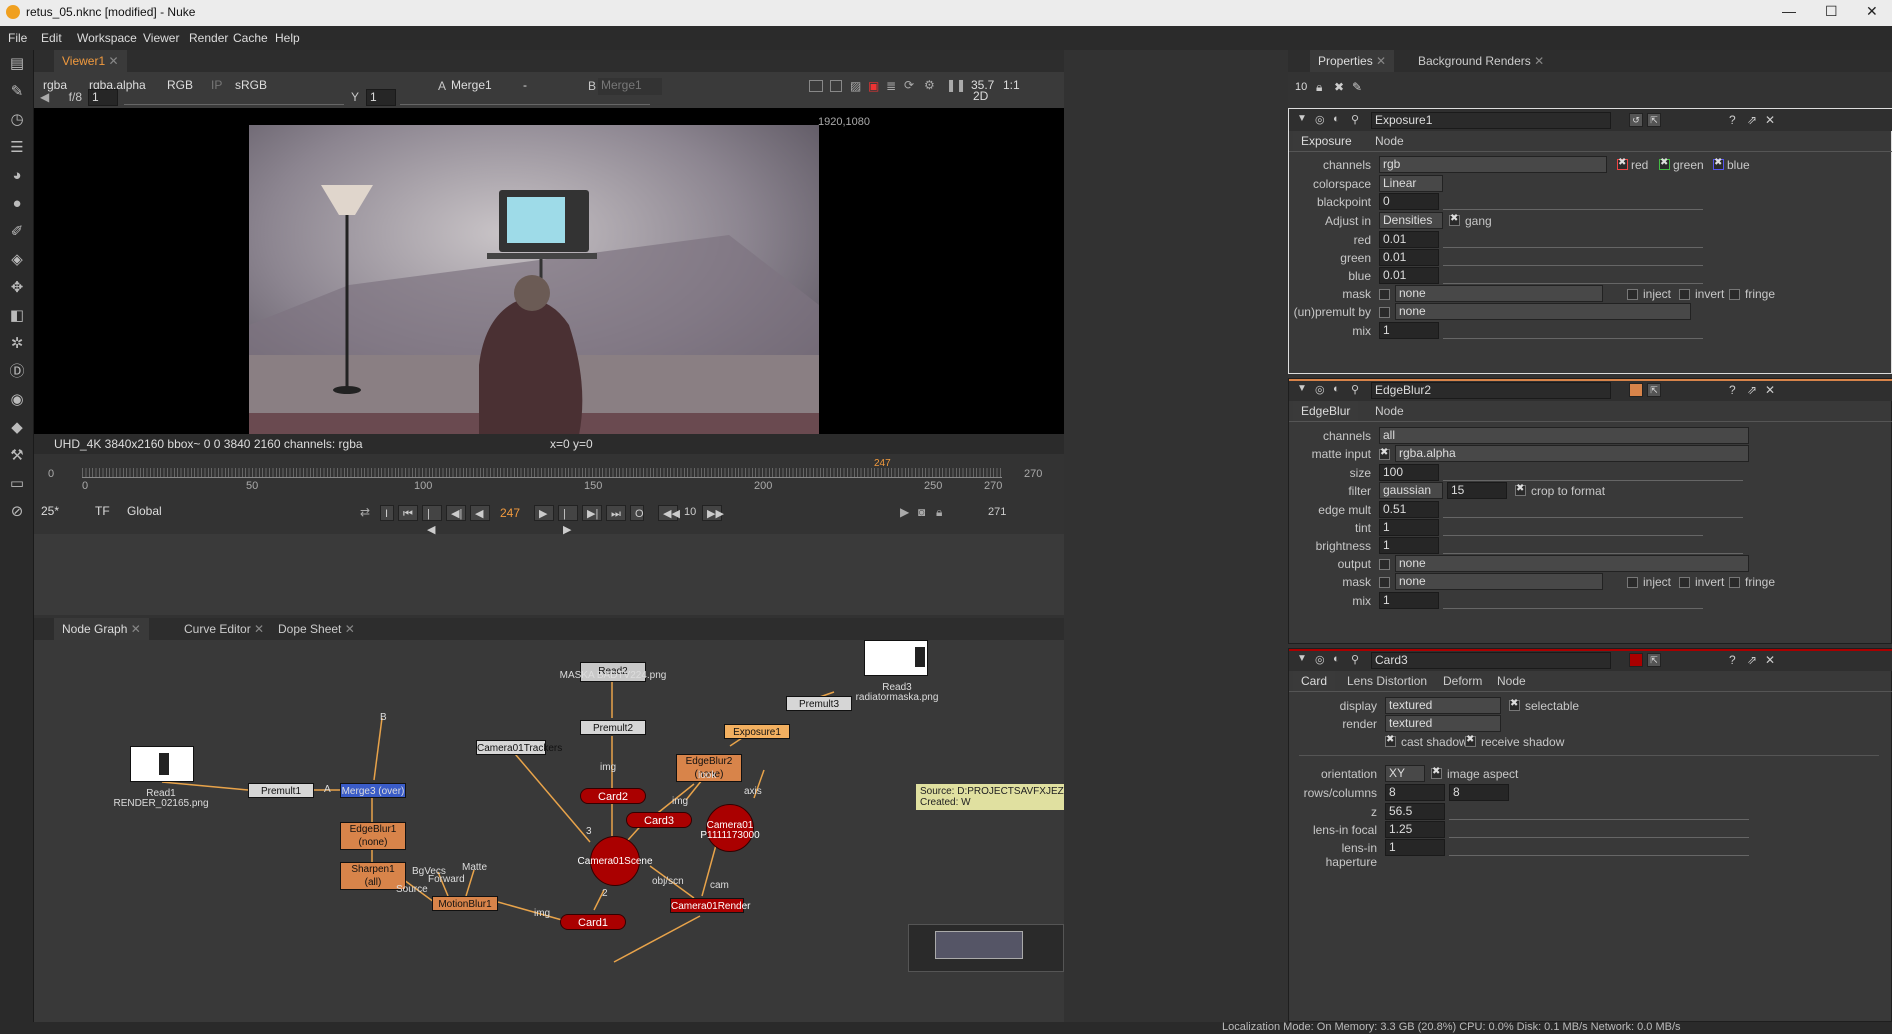 The image size is (1892, 1034). Describe the element at coordinates (710, 905) in the screenshot. I see `camera01render-node: Camera01Render` at that location.